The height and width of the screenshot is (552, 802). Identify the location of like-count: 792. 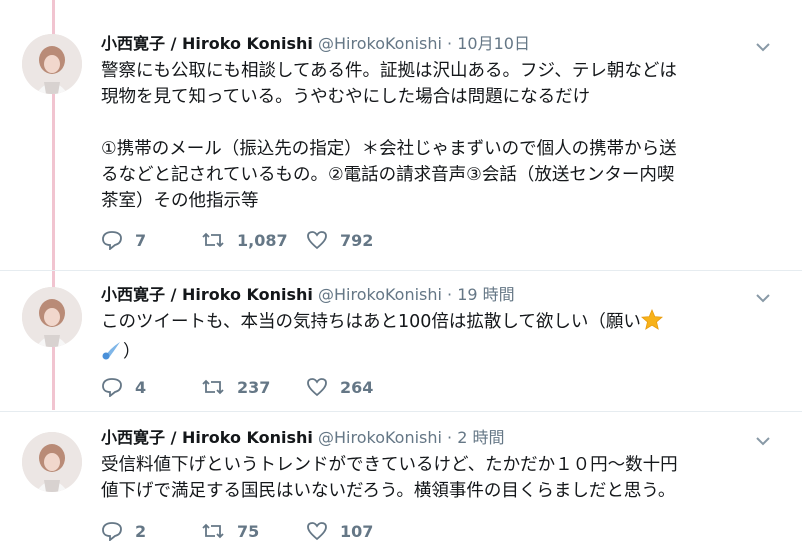
(357, 240).